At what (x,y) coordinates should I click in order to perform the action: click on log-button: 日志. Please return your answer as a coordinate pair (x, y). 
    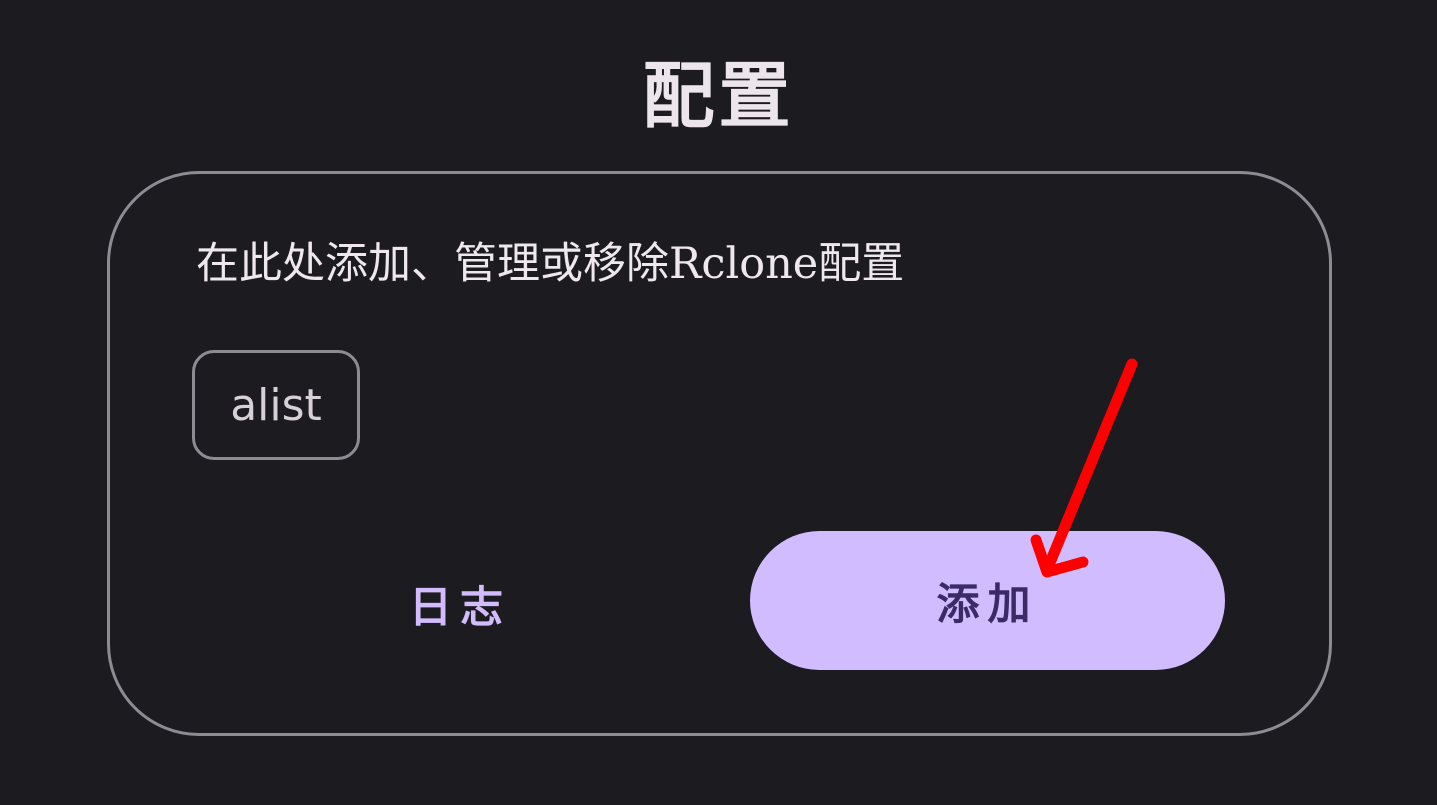
    Looking at the image, I should click on (460, 604).